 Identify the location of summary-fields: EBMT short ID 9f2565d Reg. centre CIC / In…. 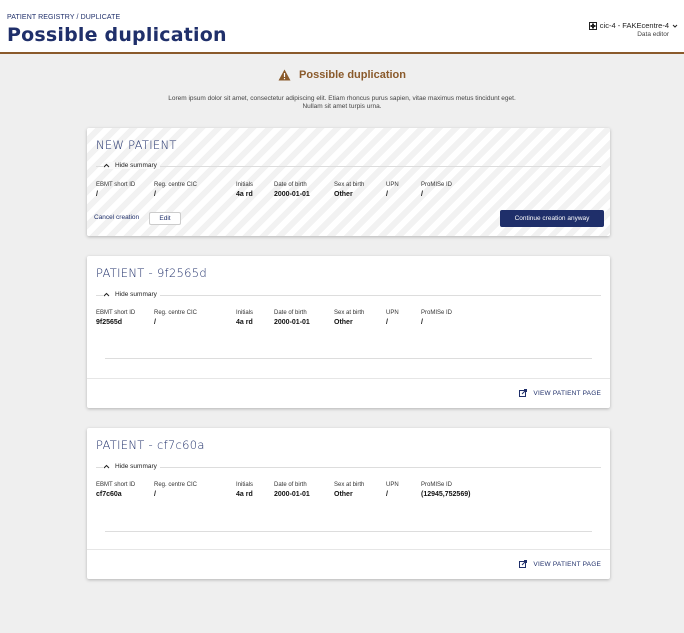
(298, 318).